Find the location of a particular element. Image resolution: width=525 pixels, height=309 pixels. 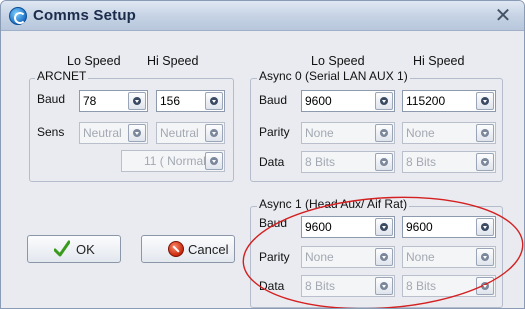

title-bar: Comms Setup ✕ is located at coordinates (262, 16).